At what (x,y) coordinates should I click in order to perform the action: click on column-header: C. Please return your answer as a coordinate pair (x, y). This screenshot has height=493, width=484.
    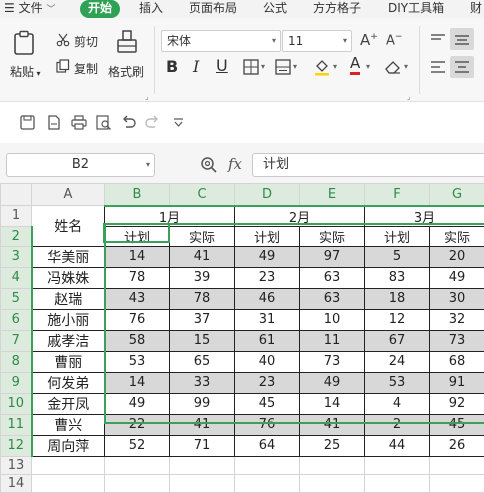
    Looking at the image, I should click on (202, 195).